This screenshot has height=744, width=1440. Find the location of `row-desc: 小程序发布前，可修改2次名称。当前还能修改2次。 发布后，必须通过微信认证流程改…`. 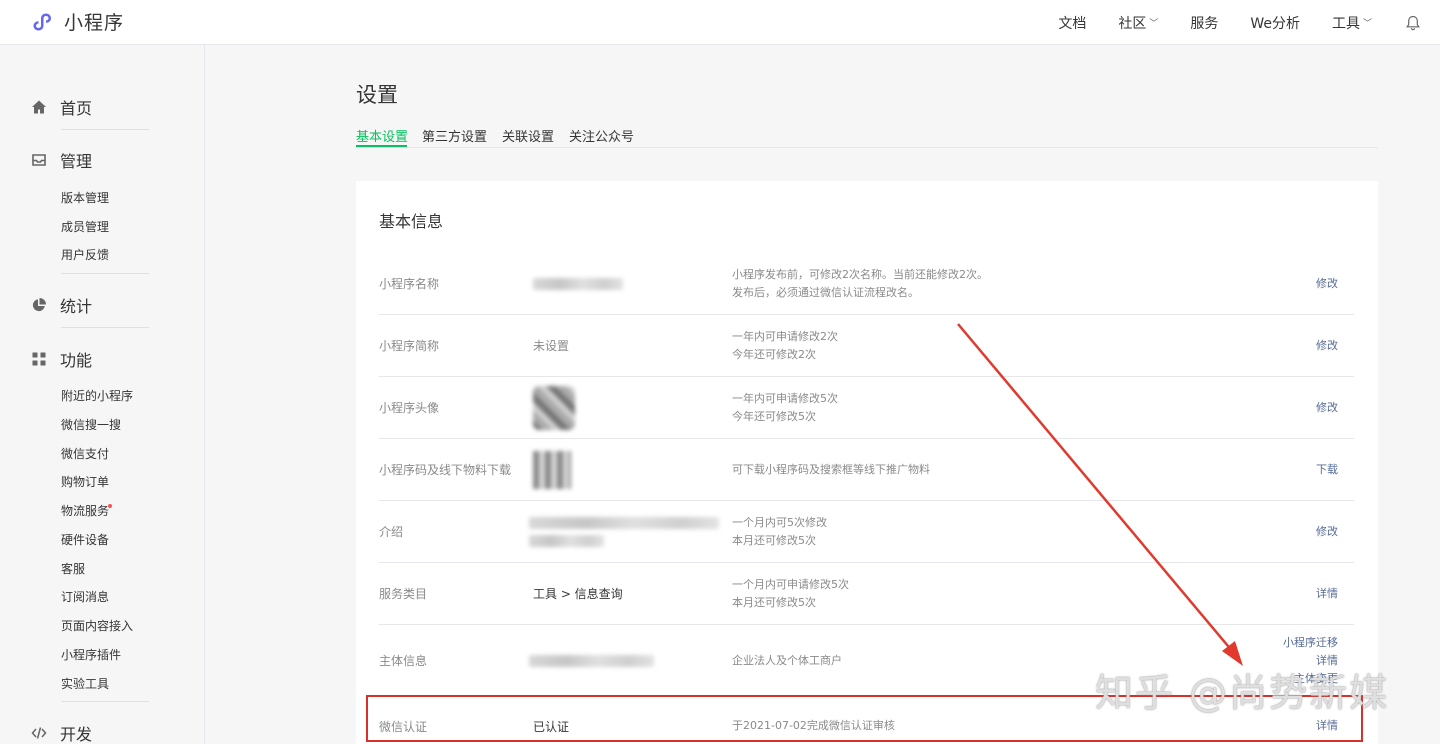

row-desc: 小程序发布前，可修改2次名称。当前还能修改2次。 发布后，必须通过微信认证流程改… is located at coordinates (860, 283).